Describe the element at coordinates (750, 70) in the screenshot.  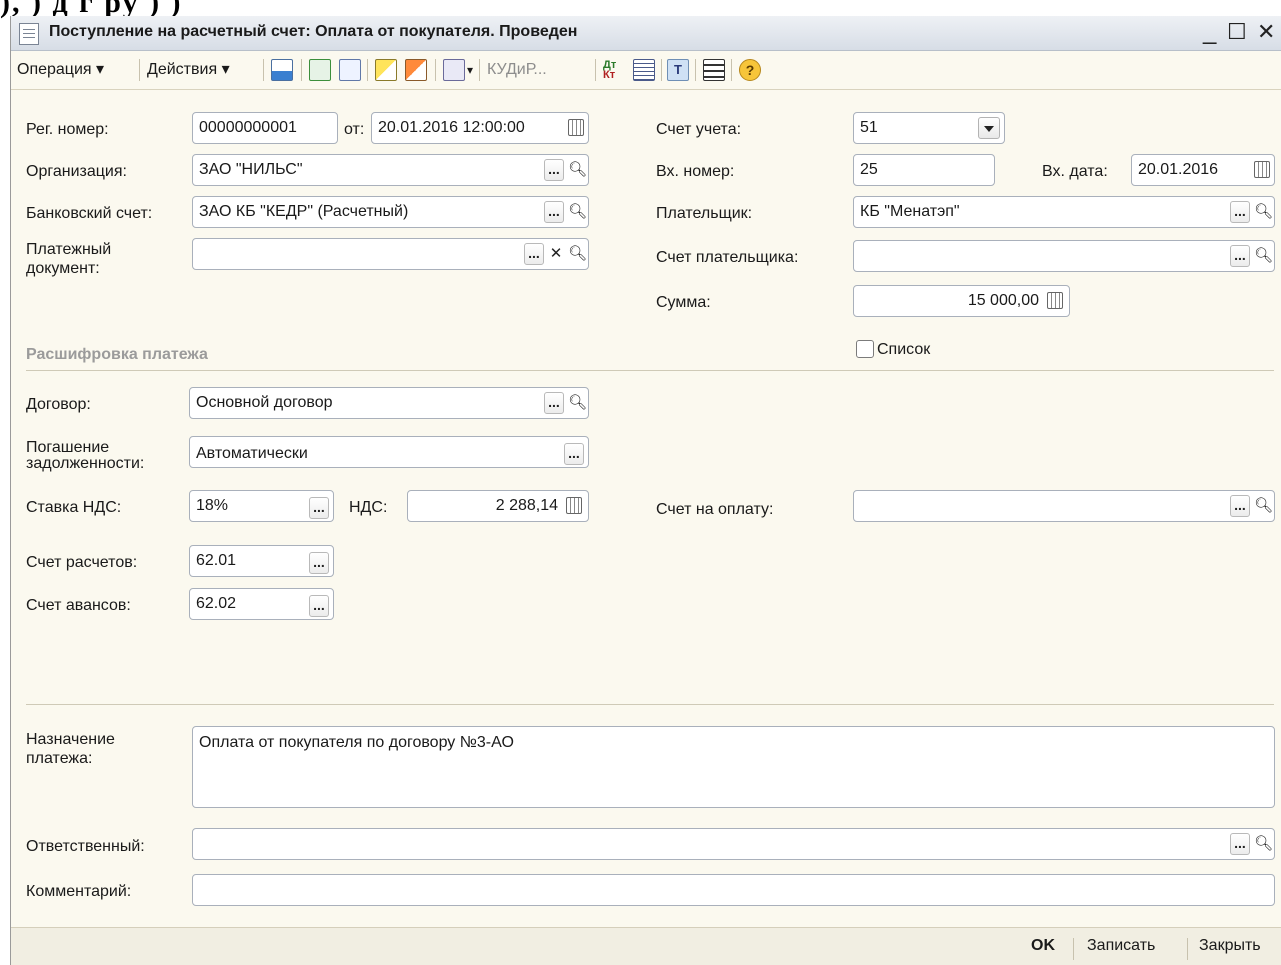
I see `help-icon: ?` at that location.